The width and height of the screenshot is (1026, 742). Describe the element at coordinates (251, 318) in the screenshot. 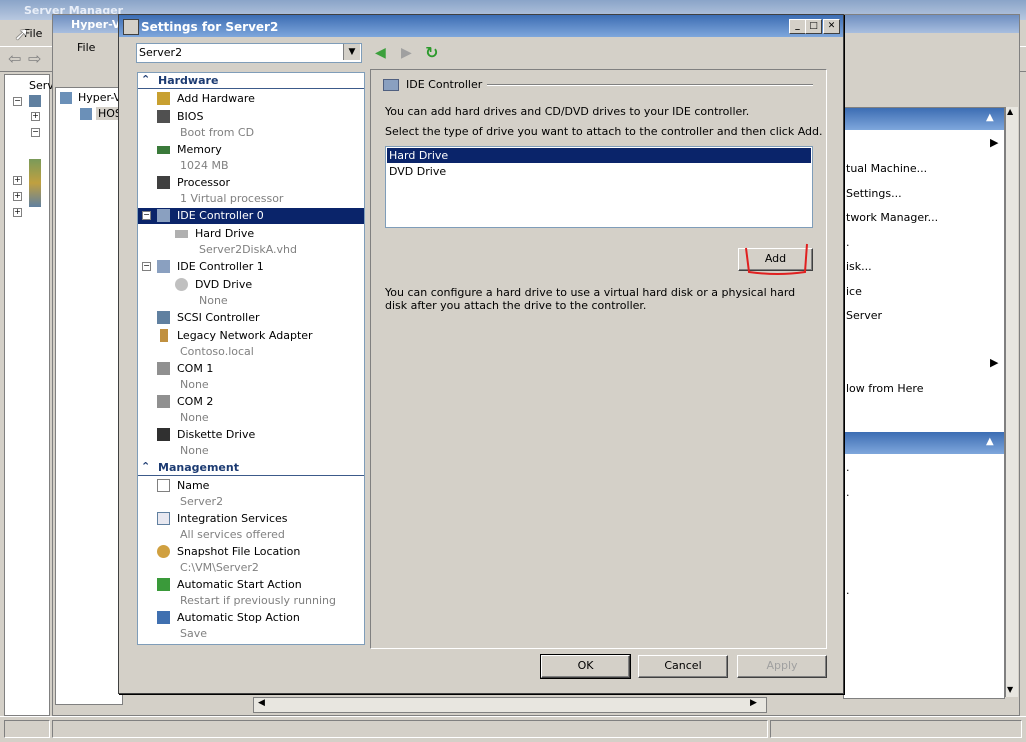

I see `tree-item-scsi-controller: SCSI Controller` at that location.